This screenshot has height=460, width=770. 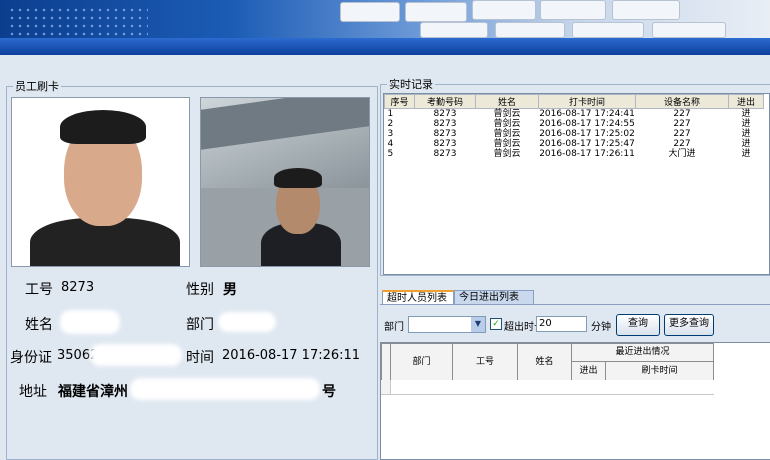 I want to click on id-label: 工号, so click(x=39, y=290).